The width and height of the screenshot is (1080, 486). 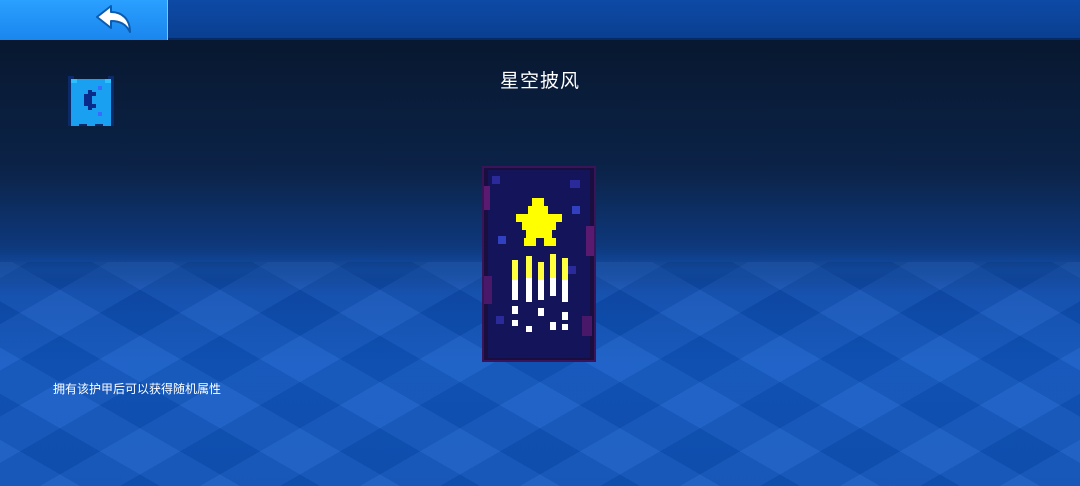 What do you see at coordinates (84, 20) in the screenshot?
I see `back-button` at bounding box center [84, 20].